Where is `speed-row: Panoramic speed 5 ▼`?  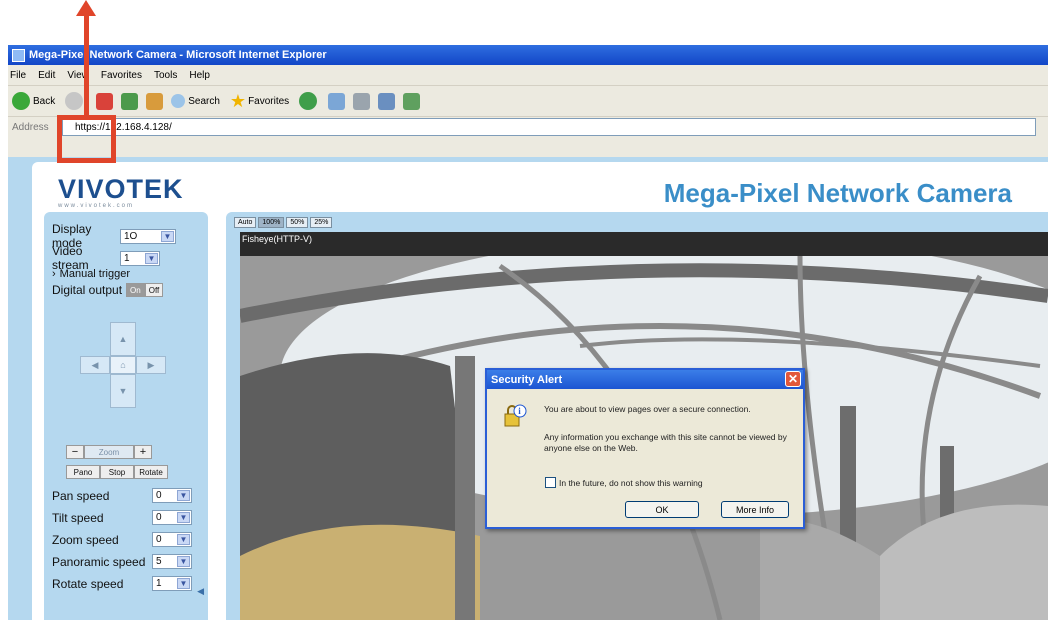 speed-row: Panoramic speed 5 ▼ is located at coordinates (122, 561).